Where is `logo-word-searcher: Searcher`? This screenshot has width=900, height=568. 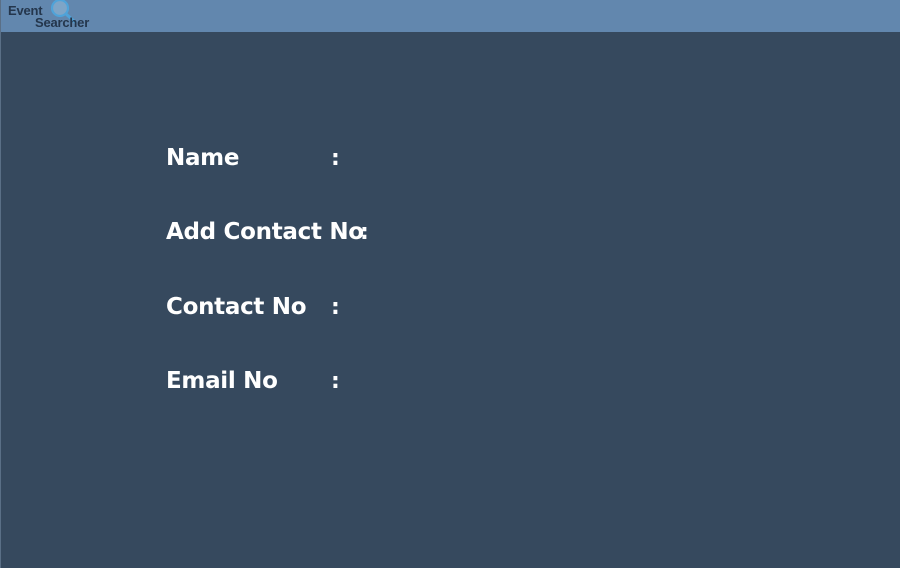 logo-word-searcher: Searcher is located at coordinates (62, 22).